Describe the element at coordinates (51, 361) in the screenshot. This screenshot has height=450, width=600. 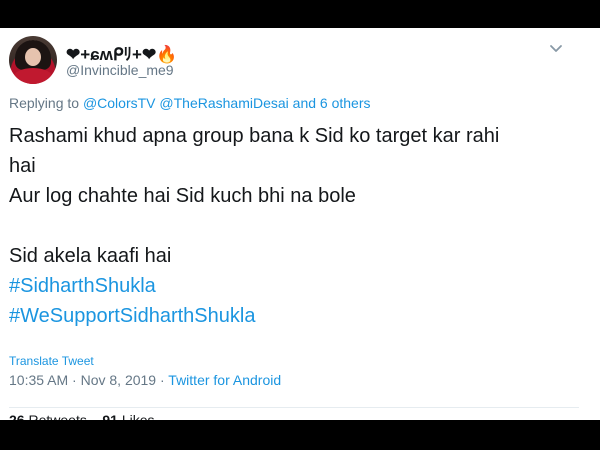
I see `translate-tweet-link: Translate Tweet` at that location.